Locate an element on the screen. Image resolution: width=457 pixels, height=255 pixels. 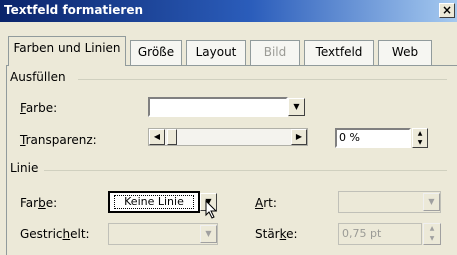
mnemonic: A is located at coordinates (259, 203).